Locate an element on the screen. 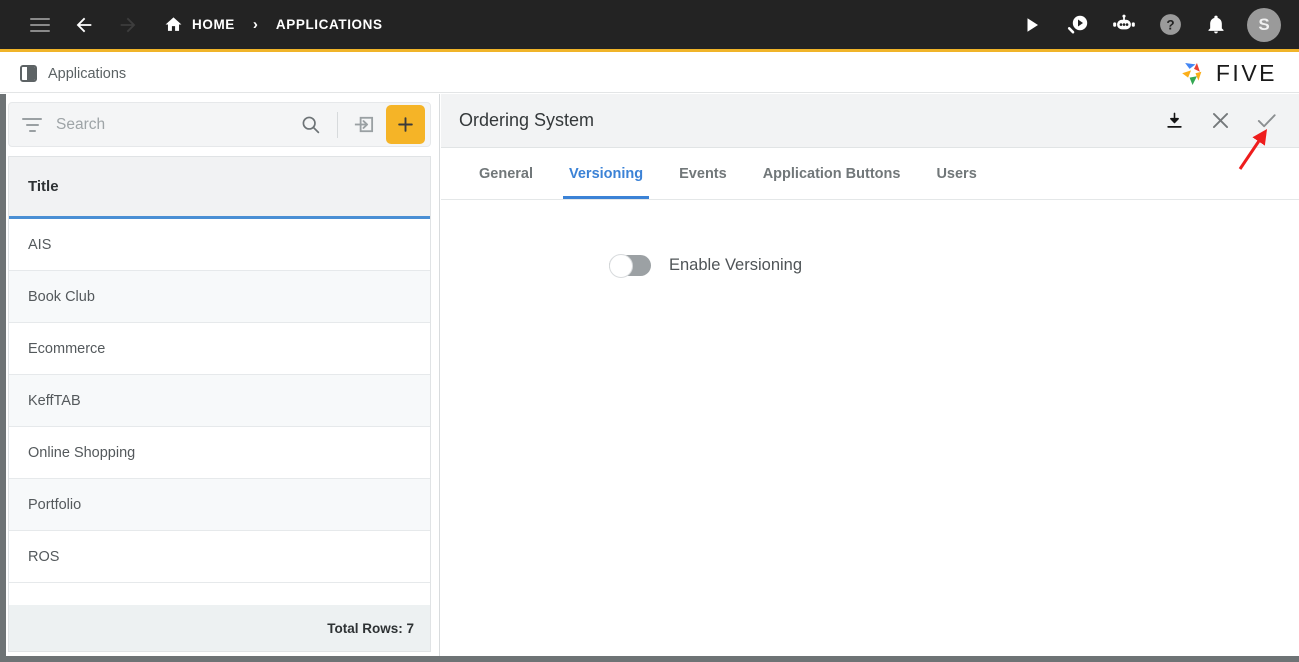 The height and width of the screenshot is (662, 1299). cell-title: AIS is located at coordinates (40, 244).